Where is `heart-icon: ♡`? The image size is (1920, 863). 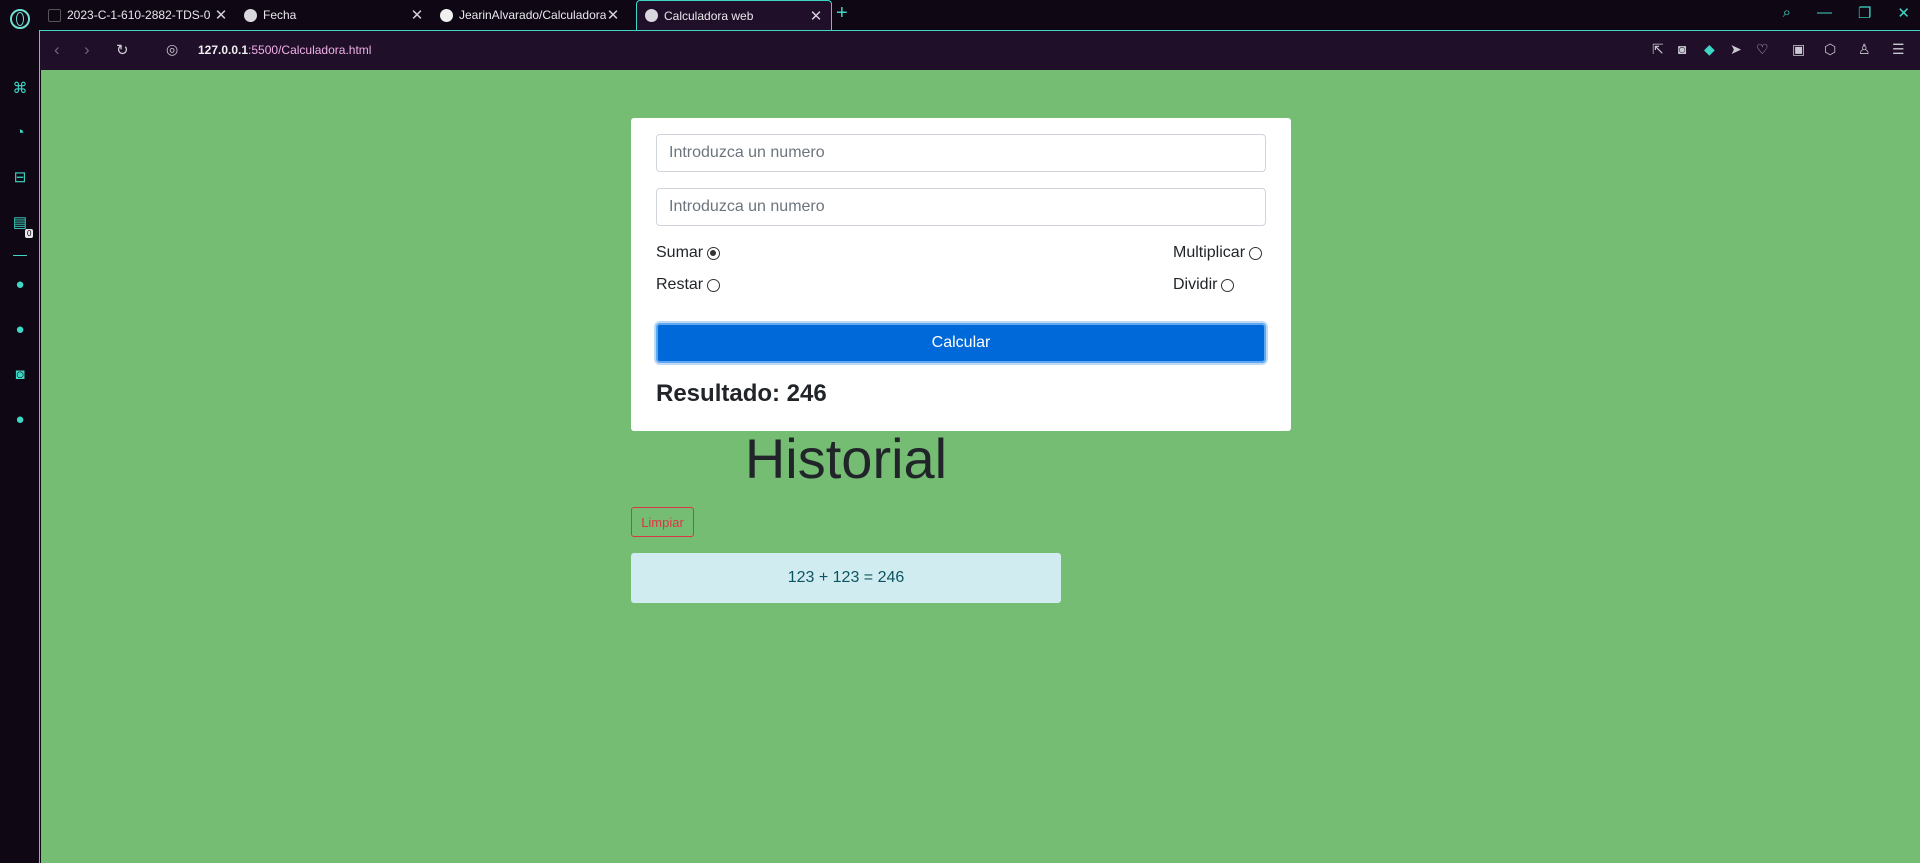 heart-icon: ♡ is located at coordinates (1762, 49).